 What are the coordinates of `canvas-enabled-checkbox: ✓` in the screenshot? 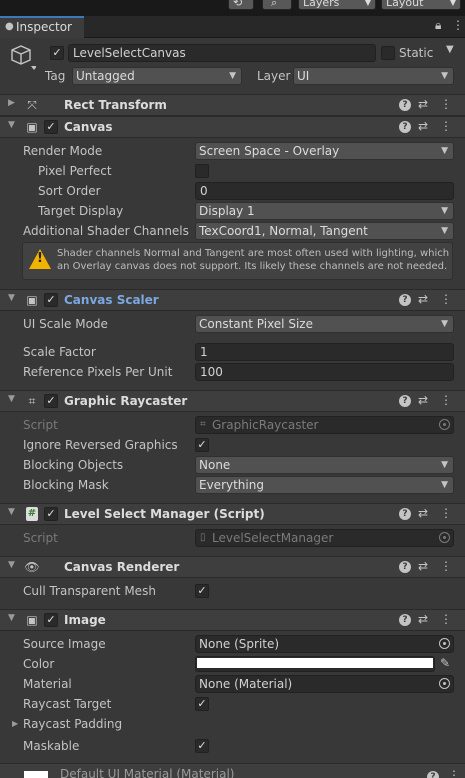 It's located at (51, 127).